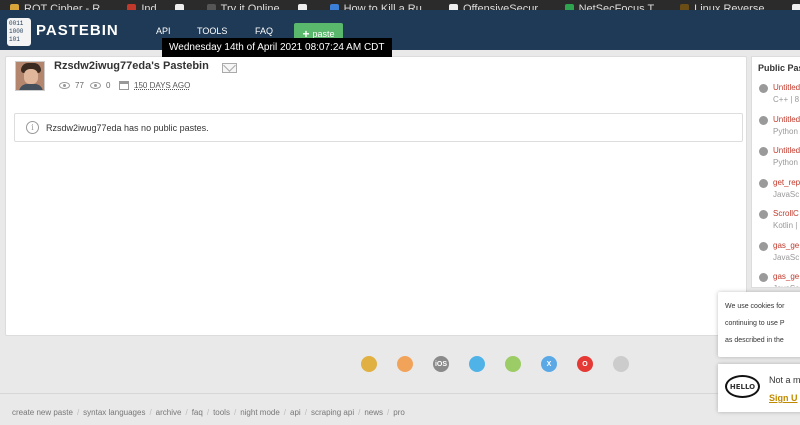 The width and height of the screenshot is (800, 425). Describe the element at coordinates (742, 386) in the screenshot. I see `hello-bubble-icon: HELLO` at that location.